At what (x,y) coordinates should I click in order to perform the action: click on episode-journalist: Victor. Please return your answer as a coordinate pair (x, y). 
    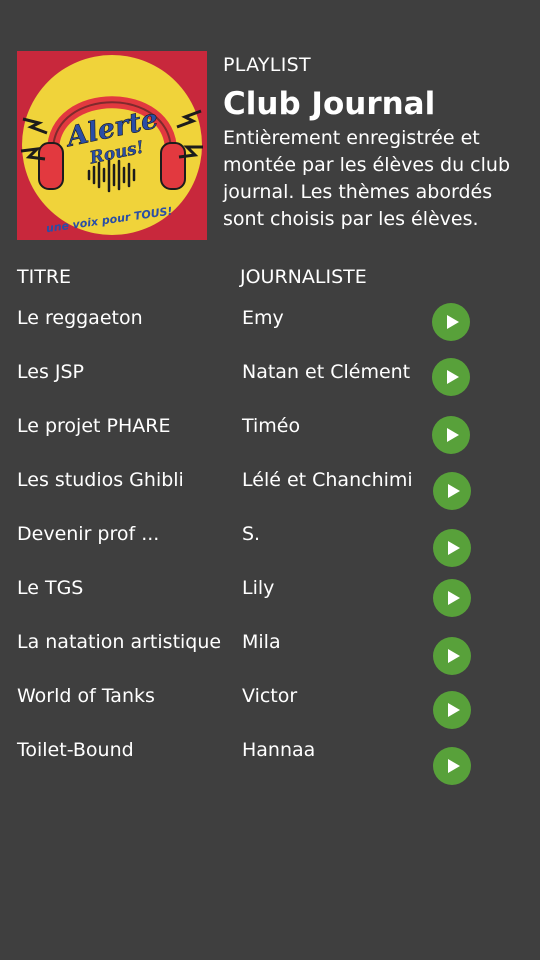
    Looking at the image, I should click on (270, 696).